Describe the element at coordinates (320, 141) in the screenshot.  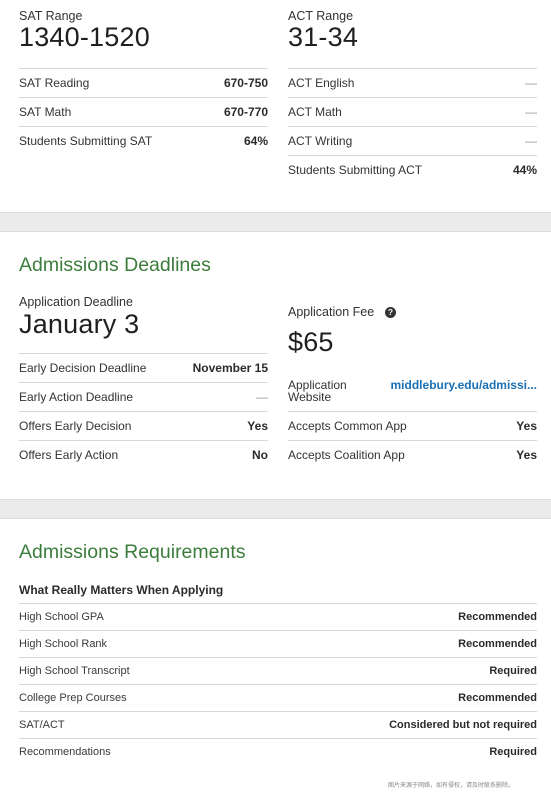
I see `row-label: ACT Writing` at that location.